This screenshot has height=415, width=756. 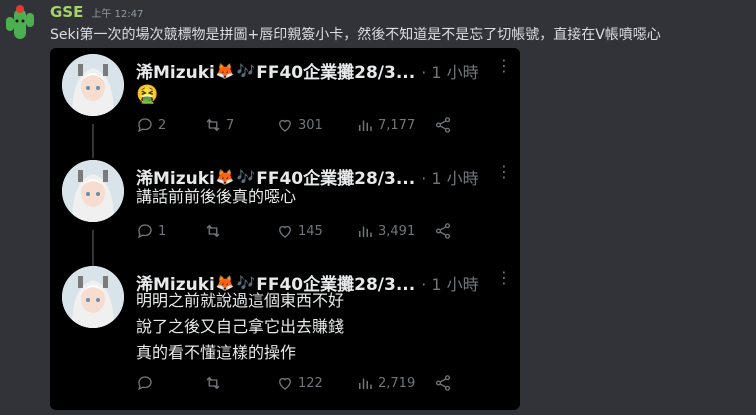 I want to click on tweet-body-line: 明明之前就說過這個東西不好, so click(x=240, y=300).